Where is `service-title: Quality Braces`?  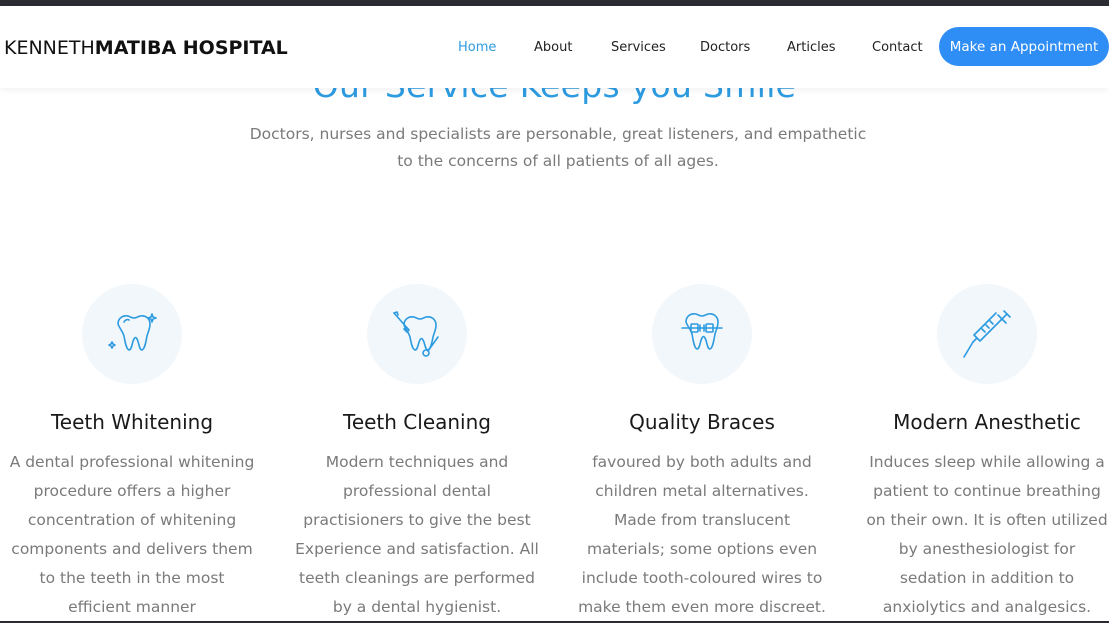 service-title: Quality Braces is located at coordinates (702, 422).